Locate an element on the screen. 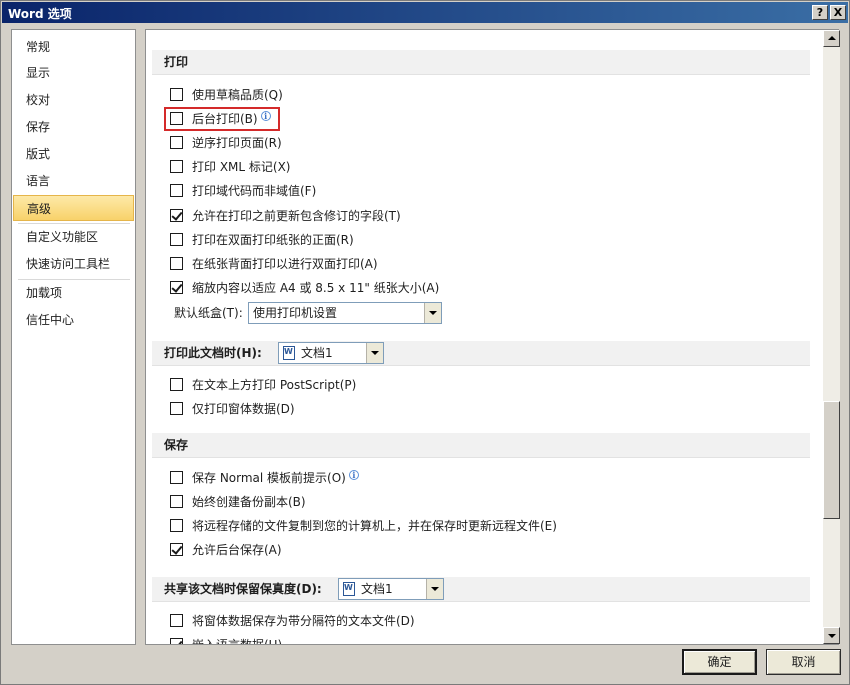 The height and width of the screenshot is (685, 850). nav-item-proofing: 校对 is located at coordinates (73, 100).